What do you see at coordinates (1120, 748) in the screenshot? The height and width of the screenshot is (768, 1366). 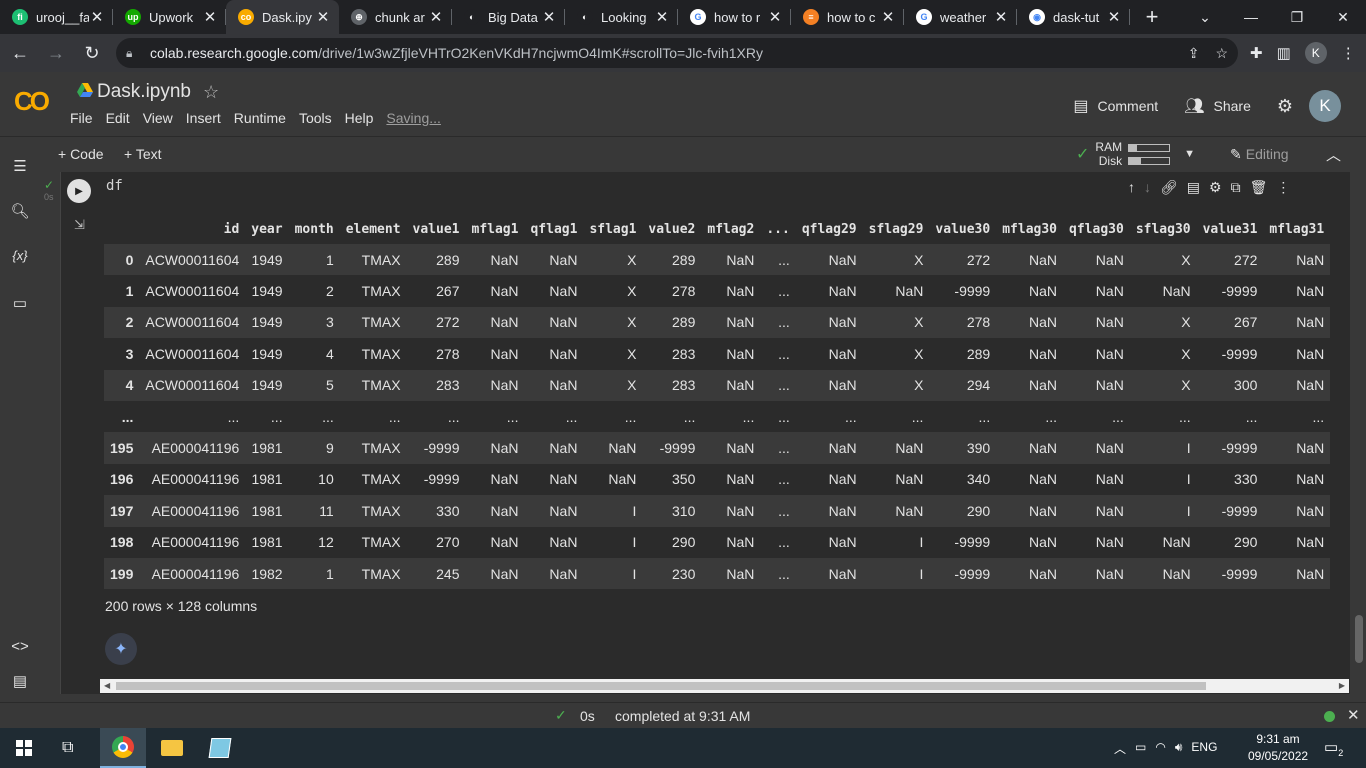 I see `show-hidden-icons-icon: ︿` at bounding box center [1120, 748].